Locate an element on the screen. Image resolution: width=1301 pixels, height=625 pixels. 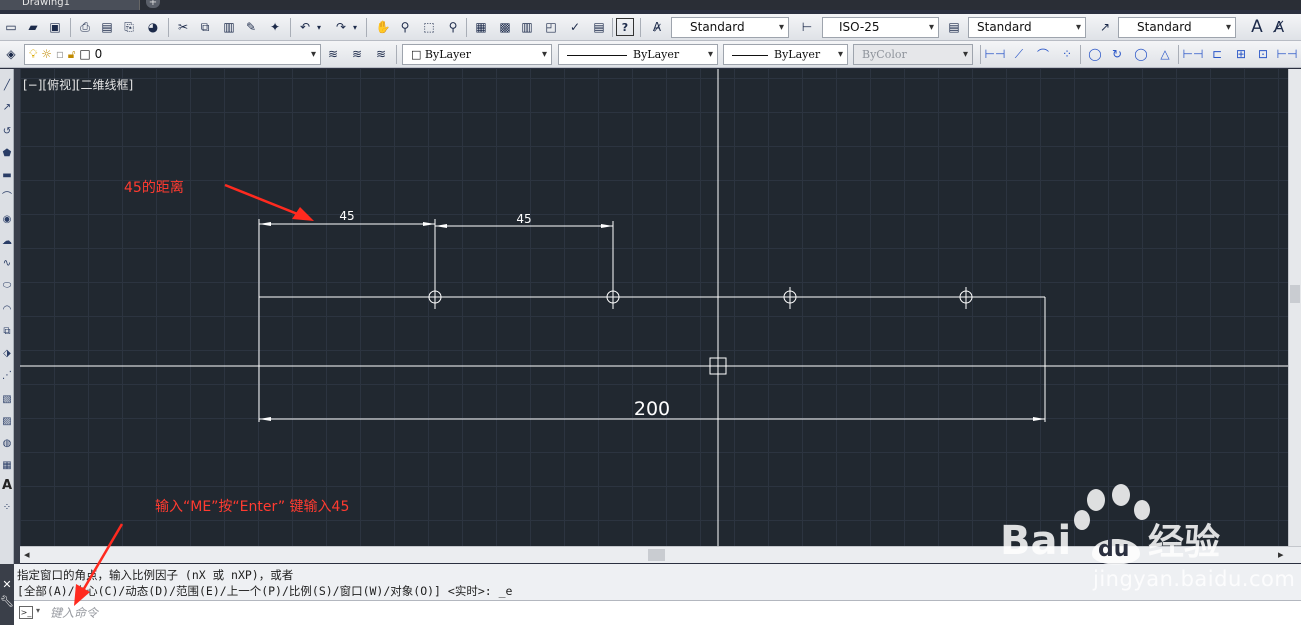
recent-commands-dropdown-icon: ▾ is located at coordinates (38, 610).